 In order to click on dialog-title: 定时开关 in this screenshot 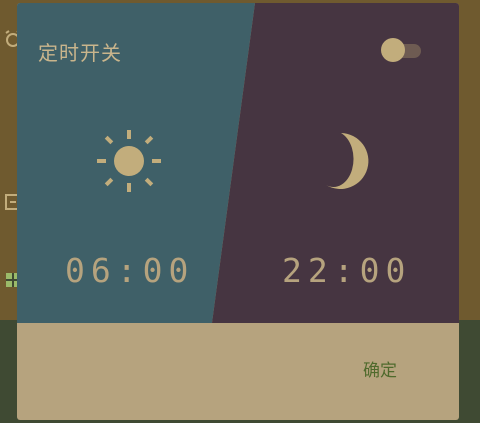, I will do `click(80, 53)`.